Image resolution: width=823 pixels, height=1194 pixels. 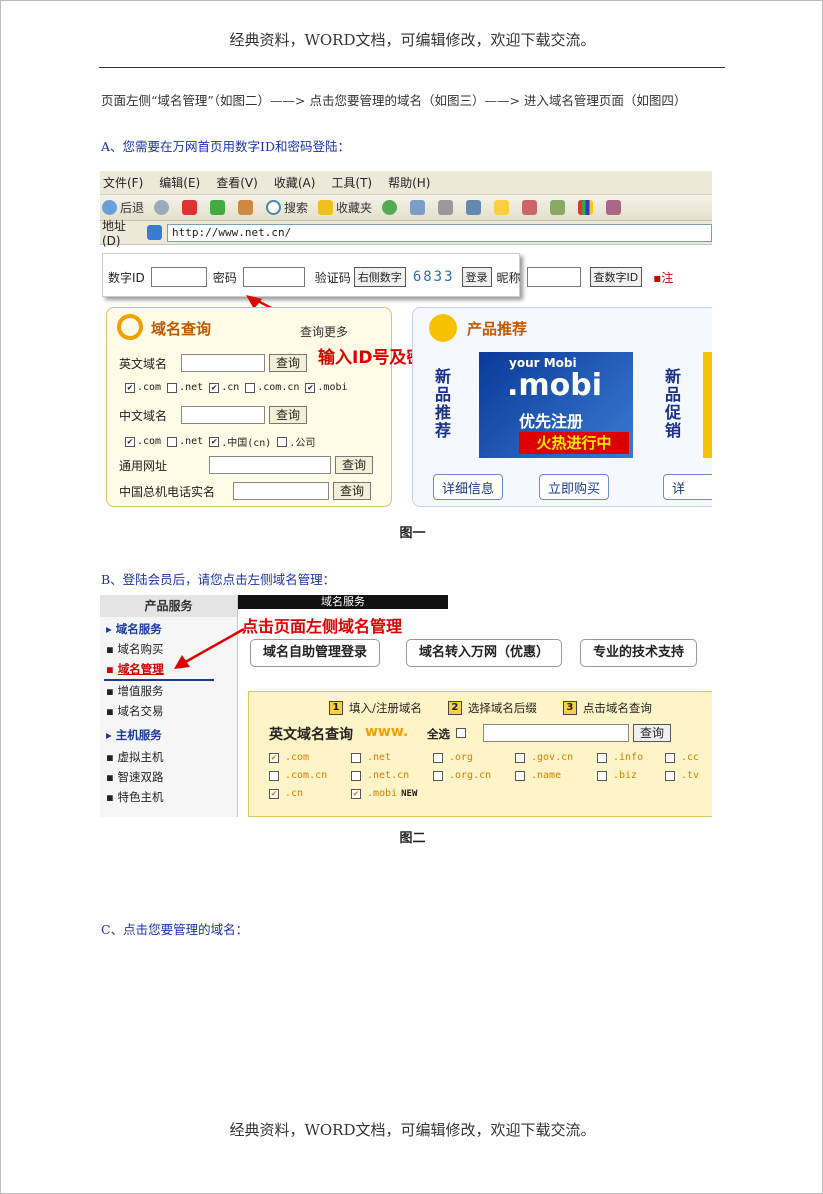 I want to click on tab-tech-support: 专业的技术支持, so click(x=639, y=653).